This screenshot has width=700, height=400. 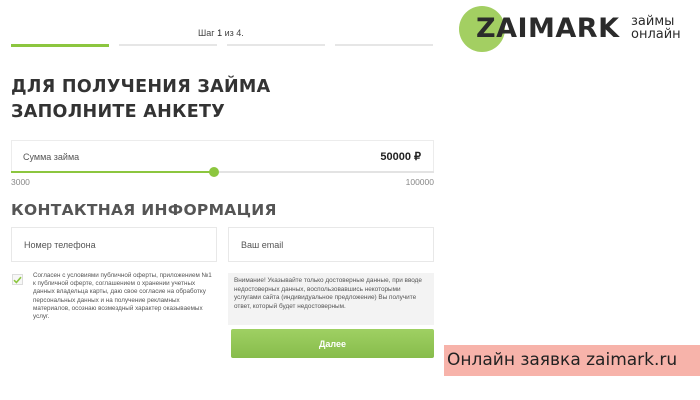 I want to click on logo-wordmark: ZAIMARK, so click(x=548, y=28).